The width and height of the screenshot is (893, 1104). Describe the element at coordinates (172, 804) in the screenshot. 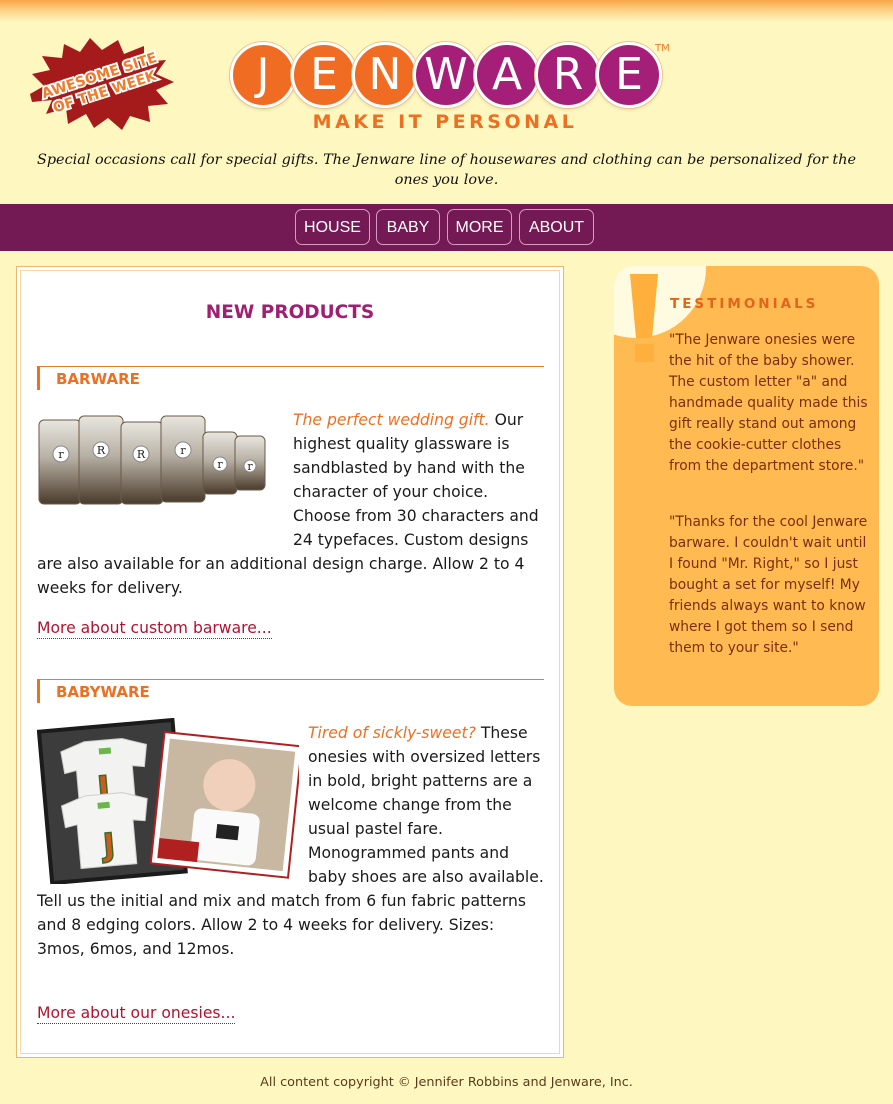

I see `babyware-photo-float` at that location.